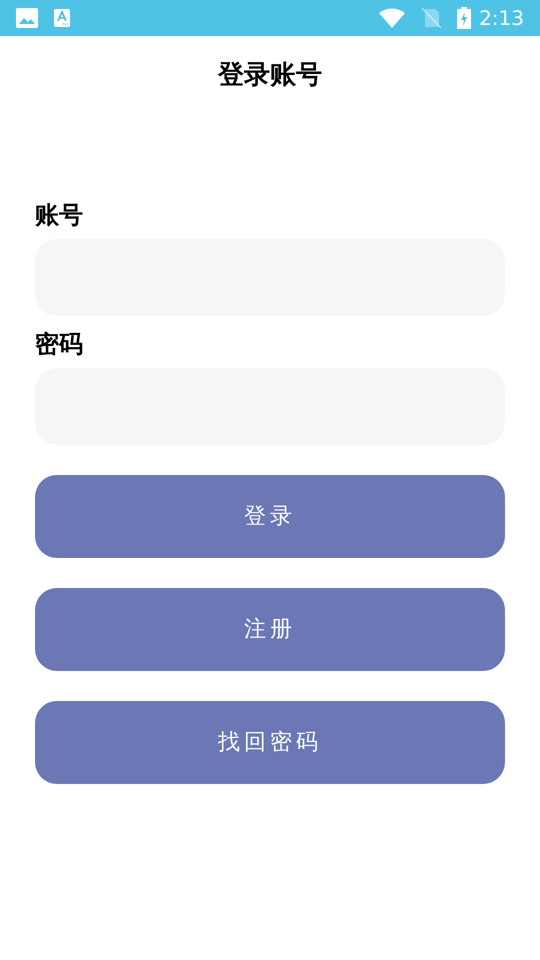 This screenshot has width=540, height=960. I want to click on action-button: 登录, so click(270, 516).